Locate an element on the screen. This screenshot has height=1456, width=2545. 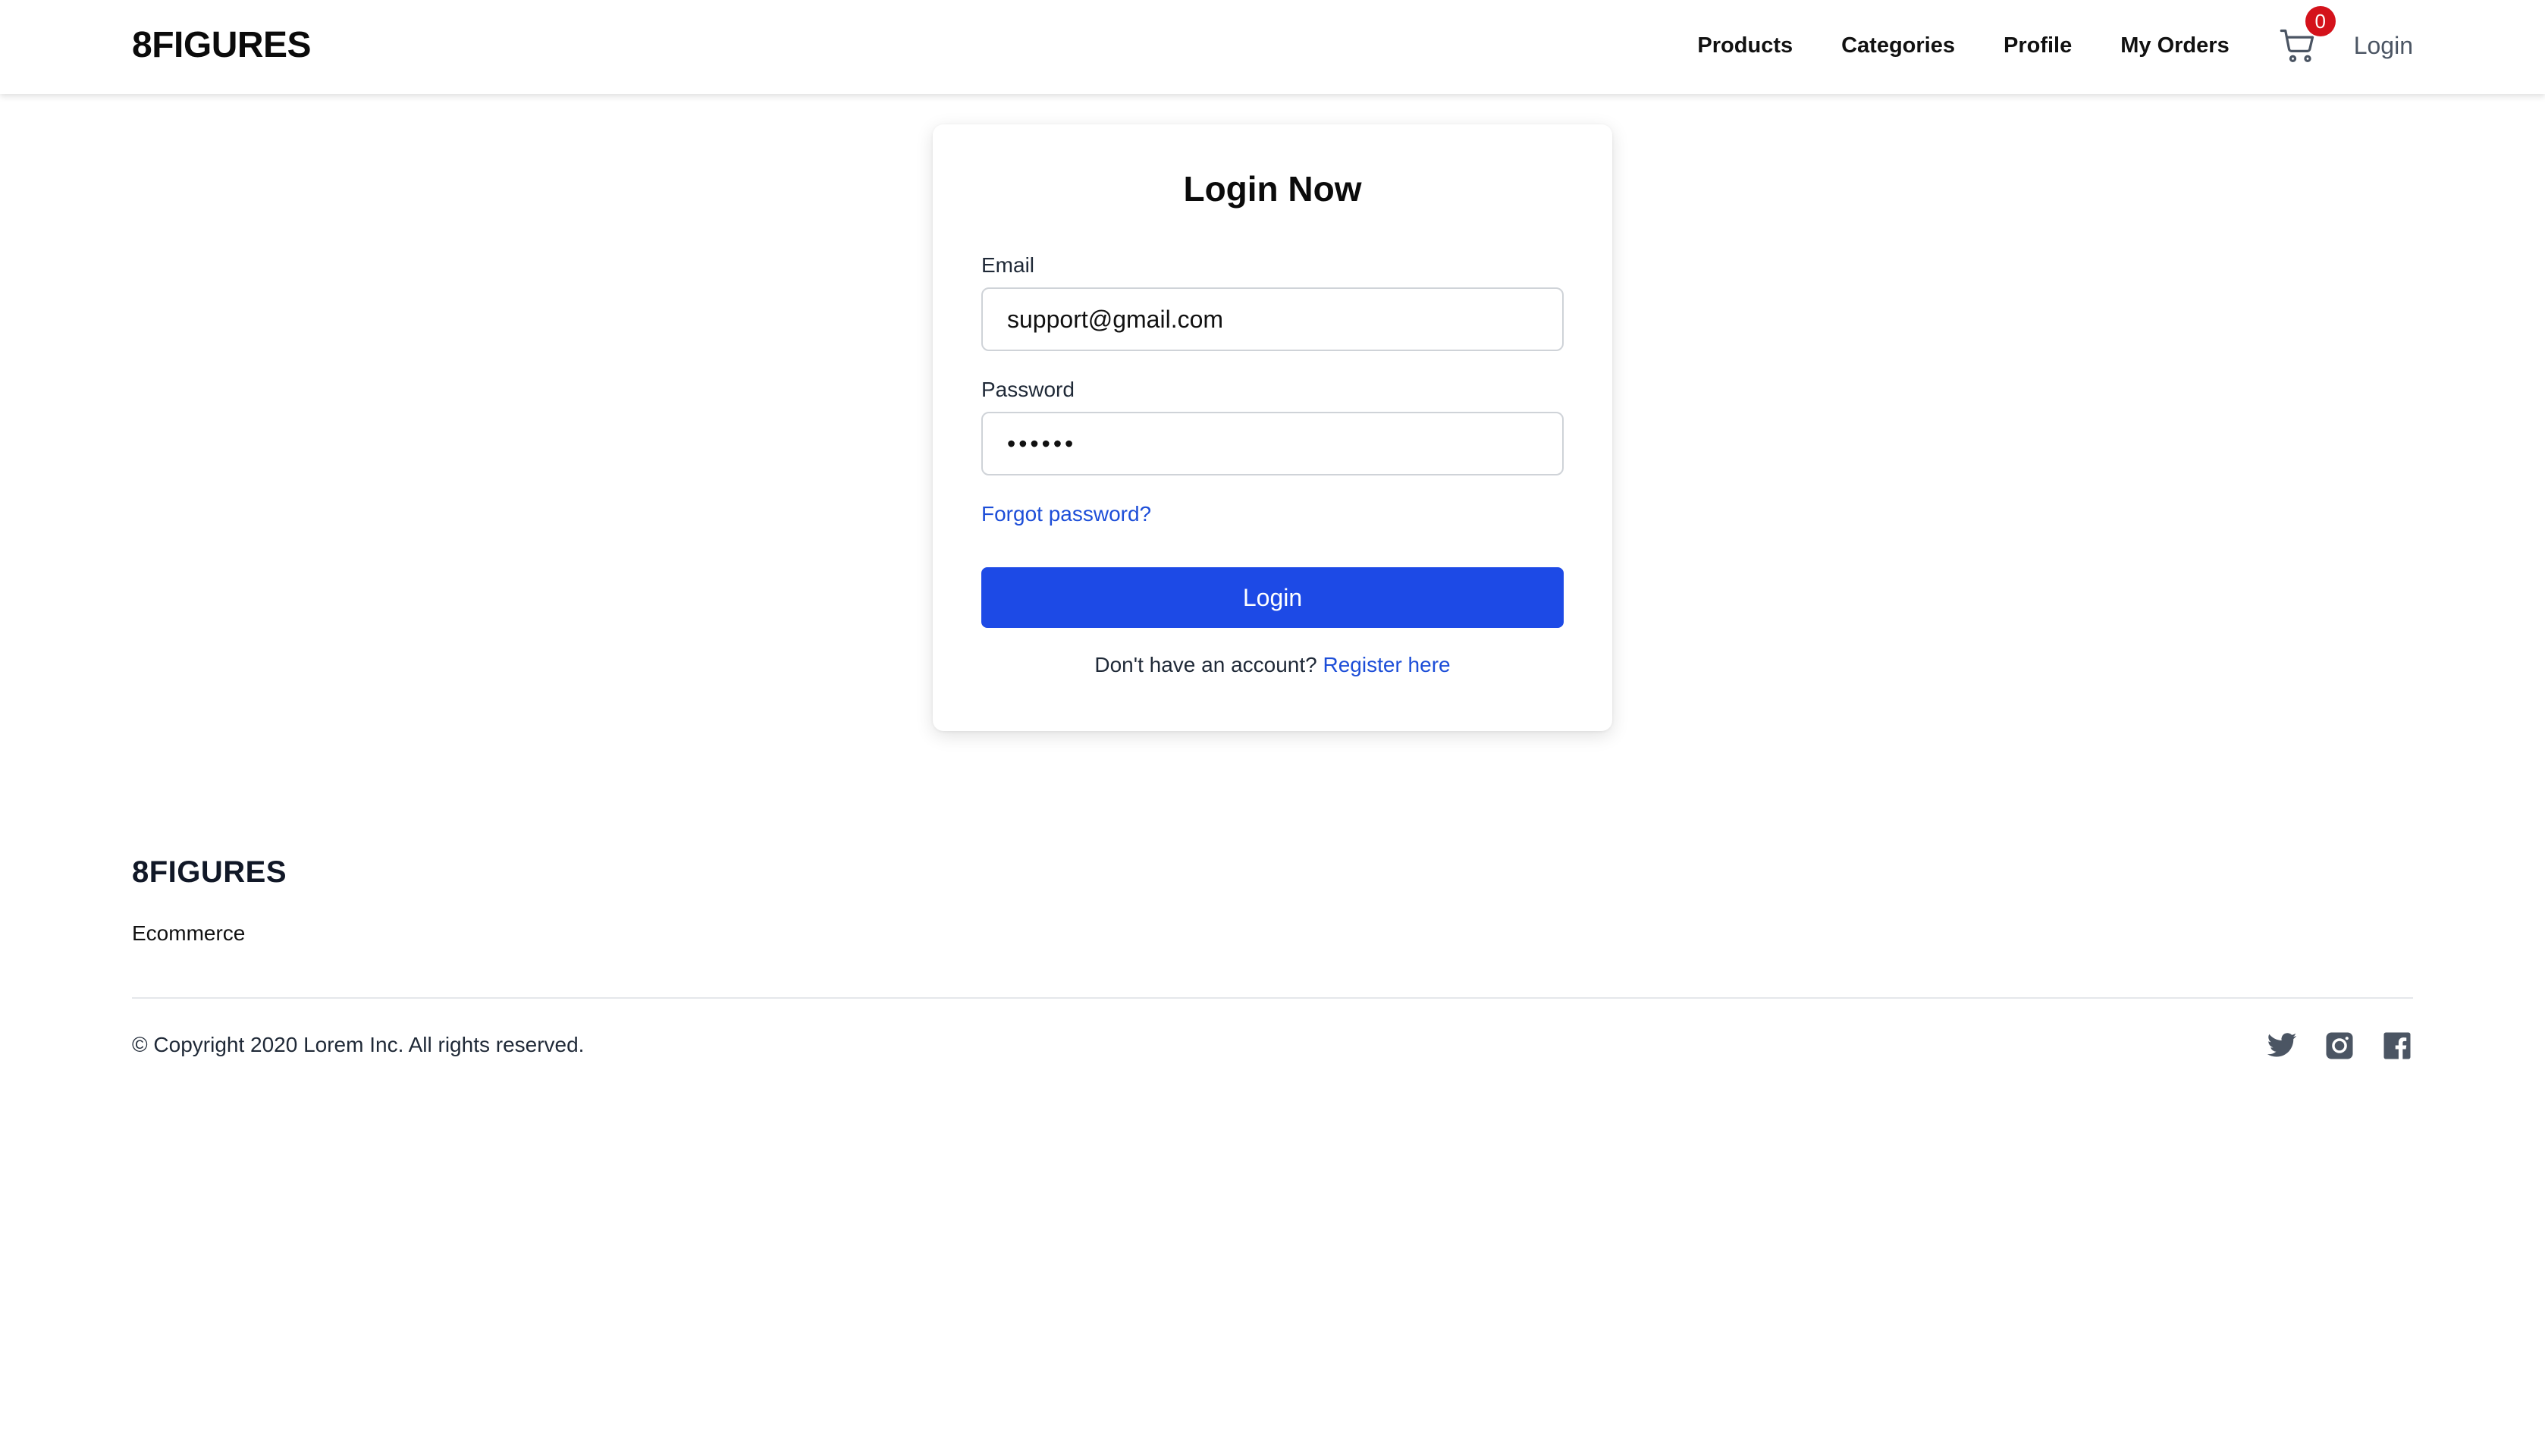
login-button: Login is located at coordinates (1272, 597).